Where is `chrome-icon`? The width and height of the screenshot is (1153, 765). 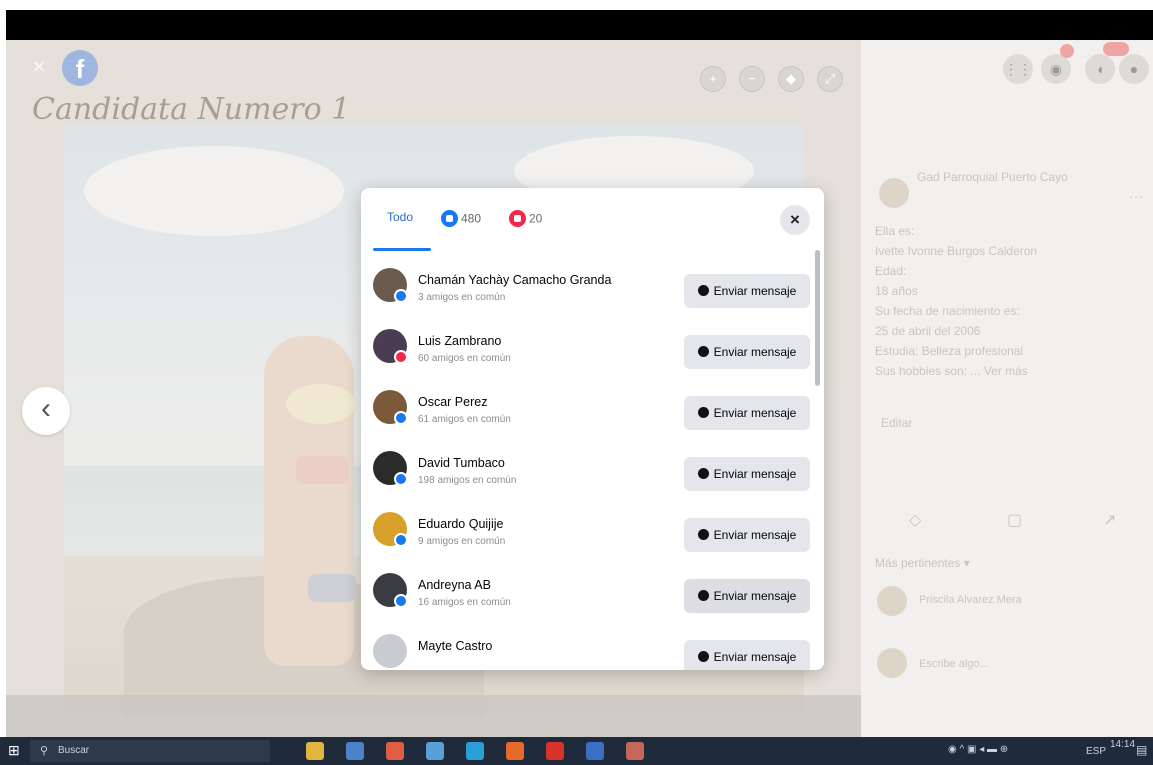 chrome-icon is located at coordinates (395, 751).